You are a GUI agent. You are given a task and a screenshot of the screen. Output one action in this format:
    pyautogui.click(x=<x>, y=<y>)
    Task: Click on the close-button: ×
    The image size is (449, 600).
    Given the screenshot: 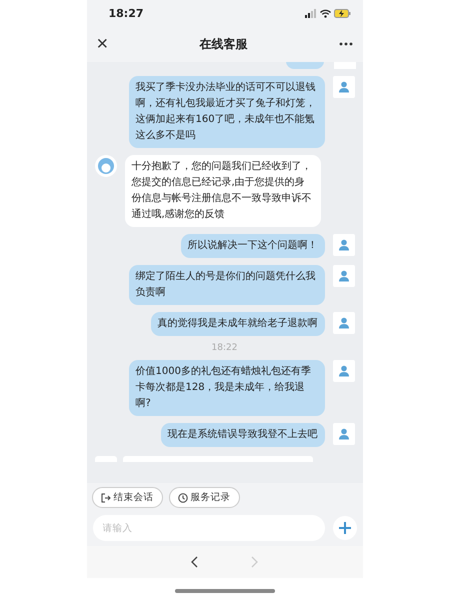 What is the action you would take?
    pyautogui.click(x=102, y=44)
    